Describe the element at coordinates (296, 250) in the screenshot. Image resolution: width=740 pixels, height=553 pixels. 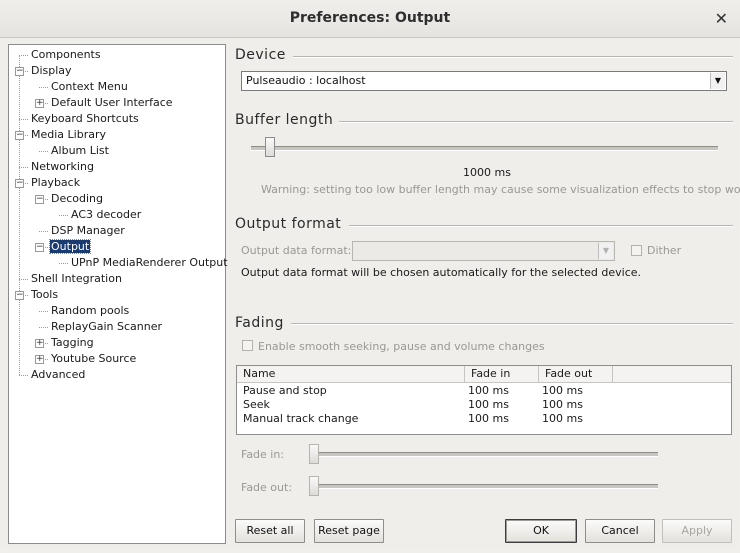
I see `output-data-format-label: Output data format:` at that location.